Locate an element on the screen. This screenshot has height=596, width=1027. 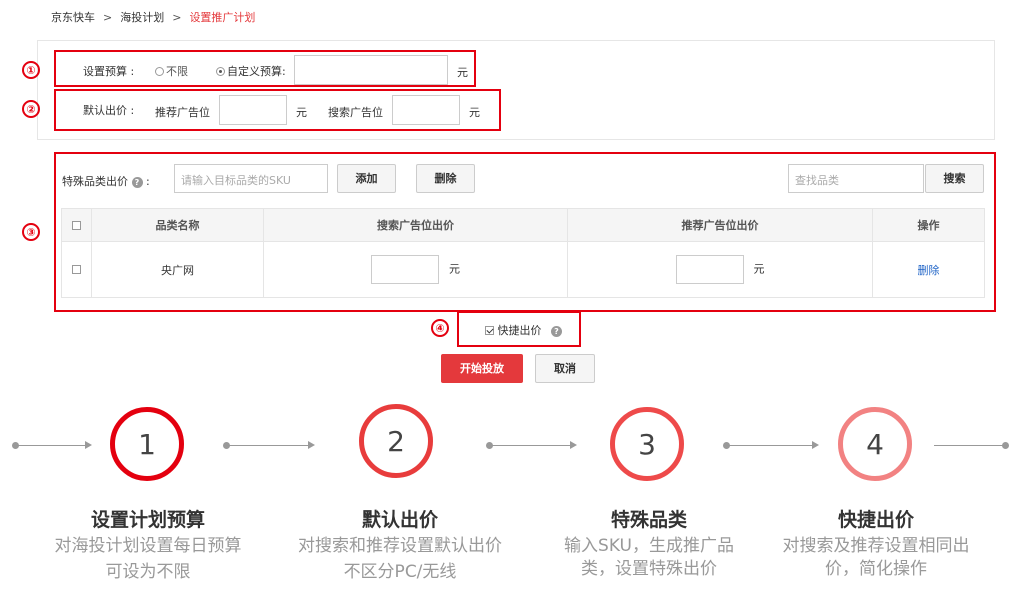
budget-label: 设置预算 : is located at coordinates (109, 71).